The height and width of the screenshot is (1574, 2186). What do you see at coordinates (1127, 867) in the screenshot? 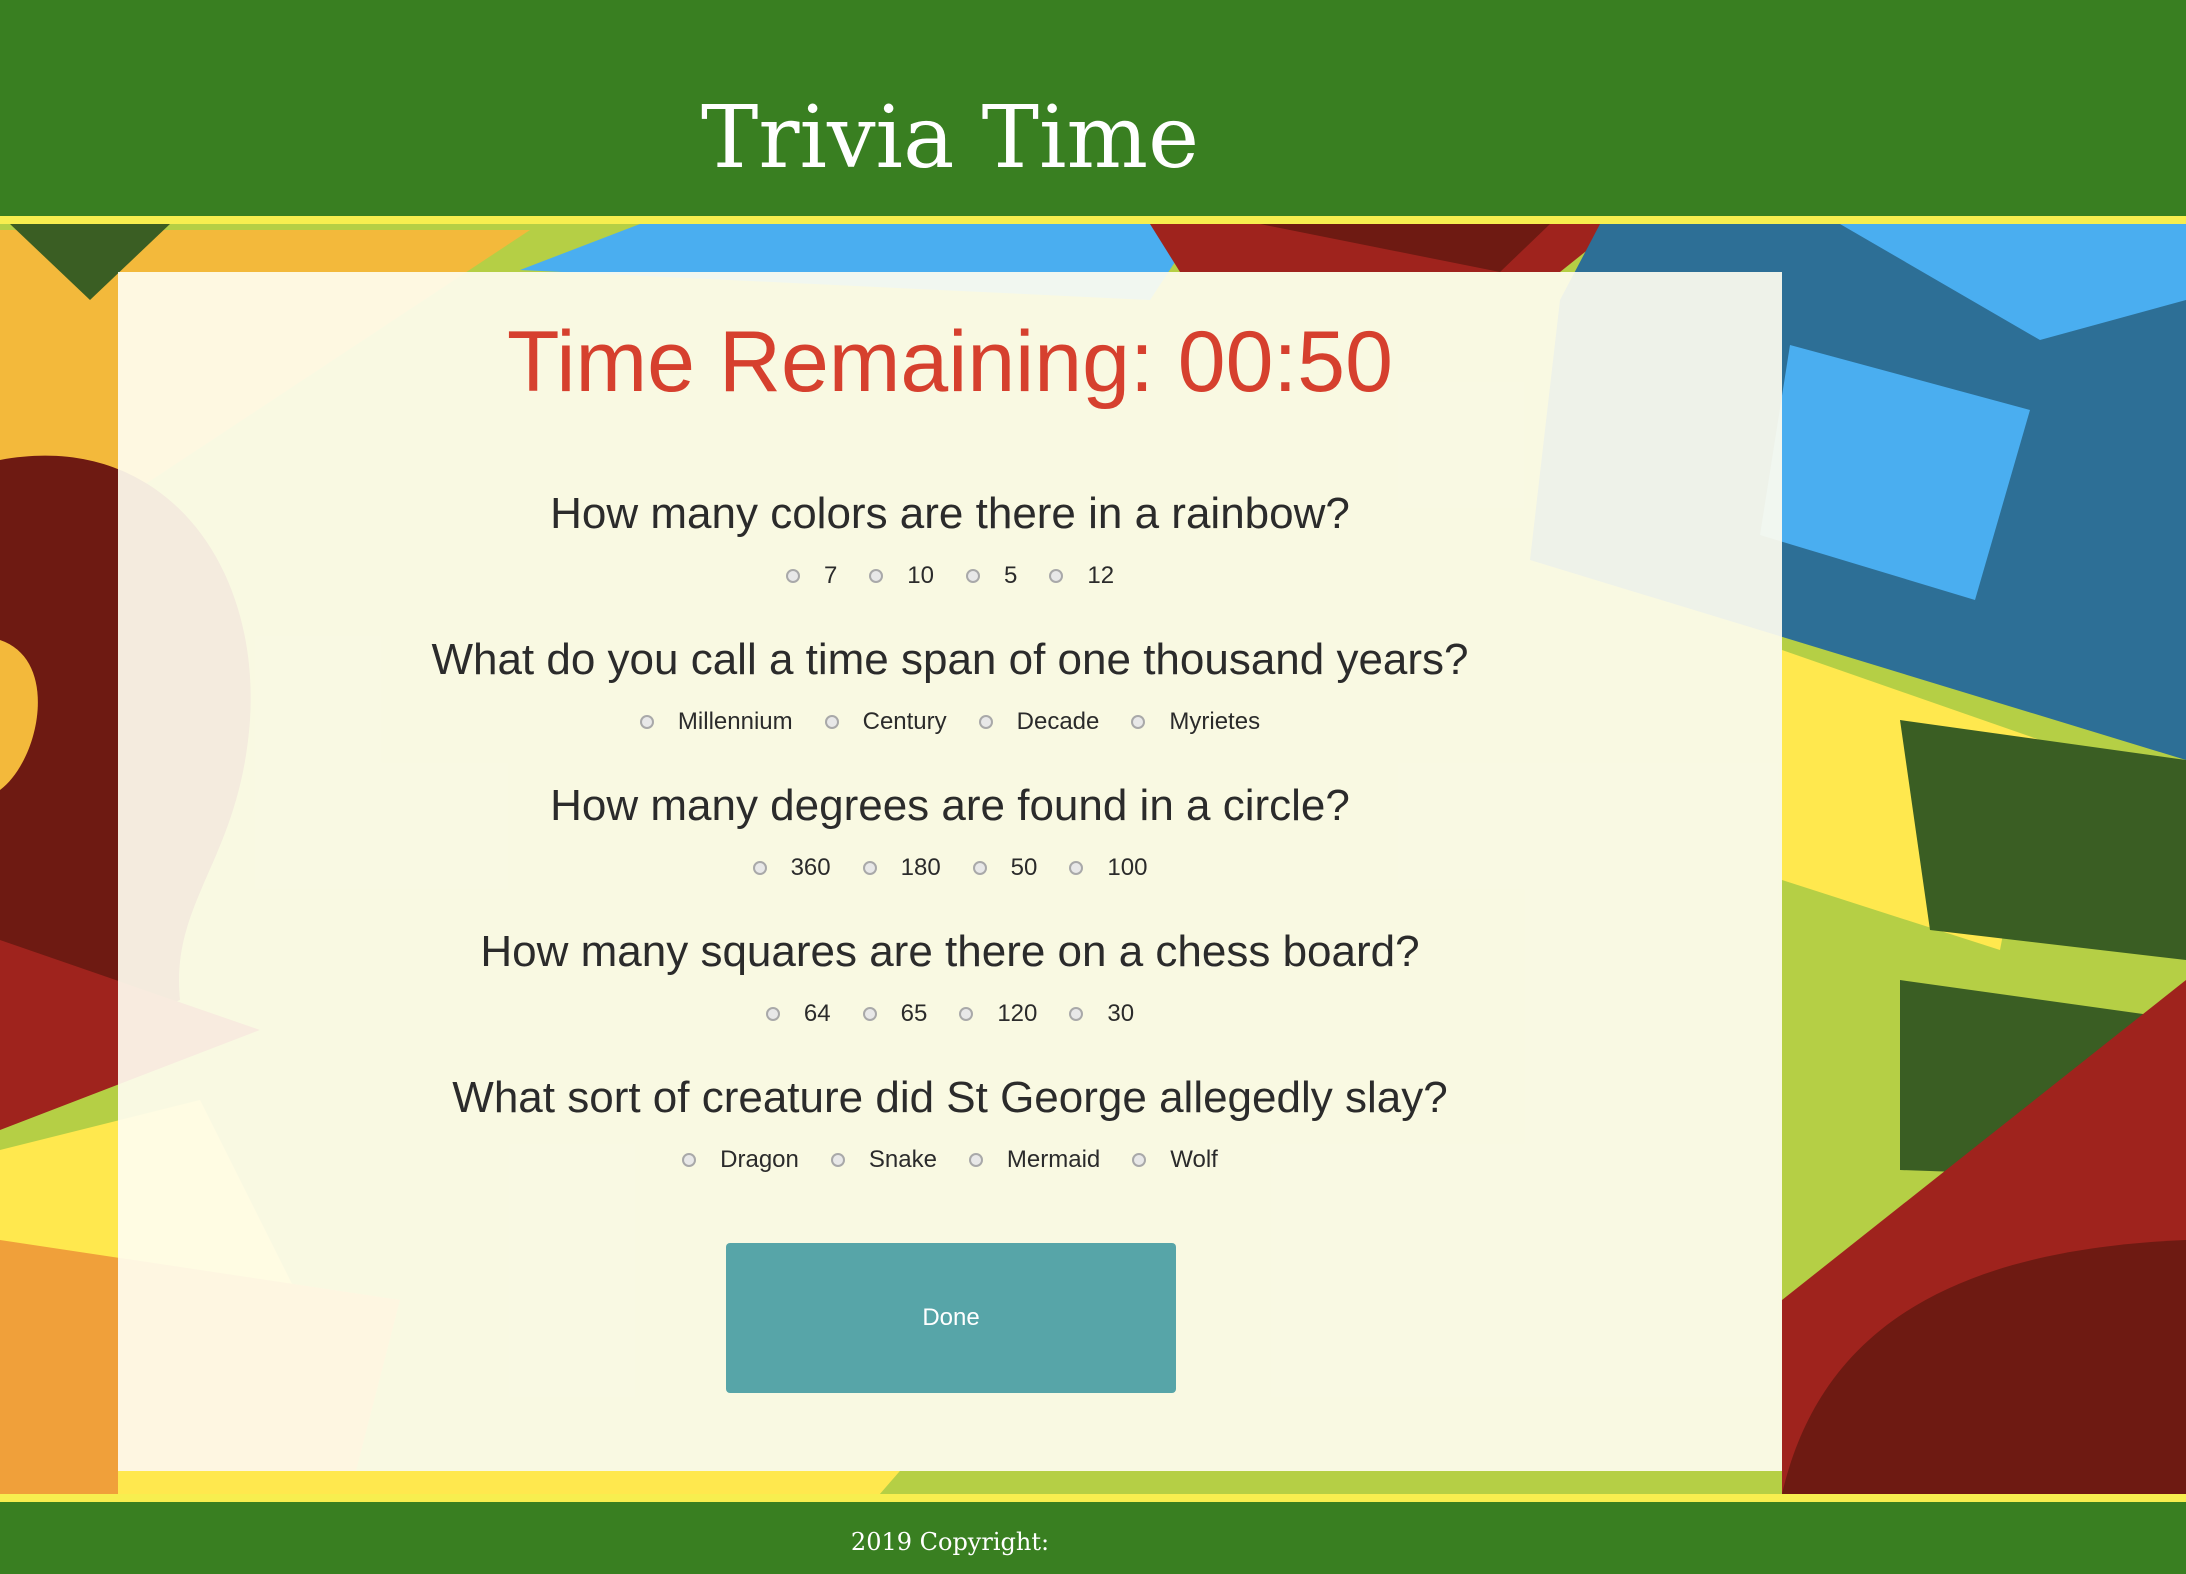
I see `answer-label: 100` at bounding box center [1127, 867].